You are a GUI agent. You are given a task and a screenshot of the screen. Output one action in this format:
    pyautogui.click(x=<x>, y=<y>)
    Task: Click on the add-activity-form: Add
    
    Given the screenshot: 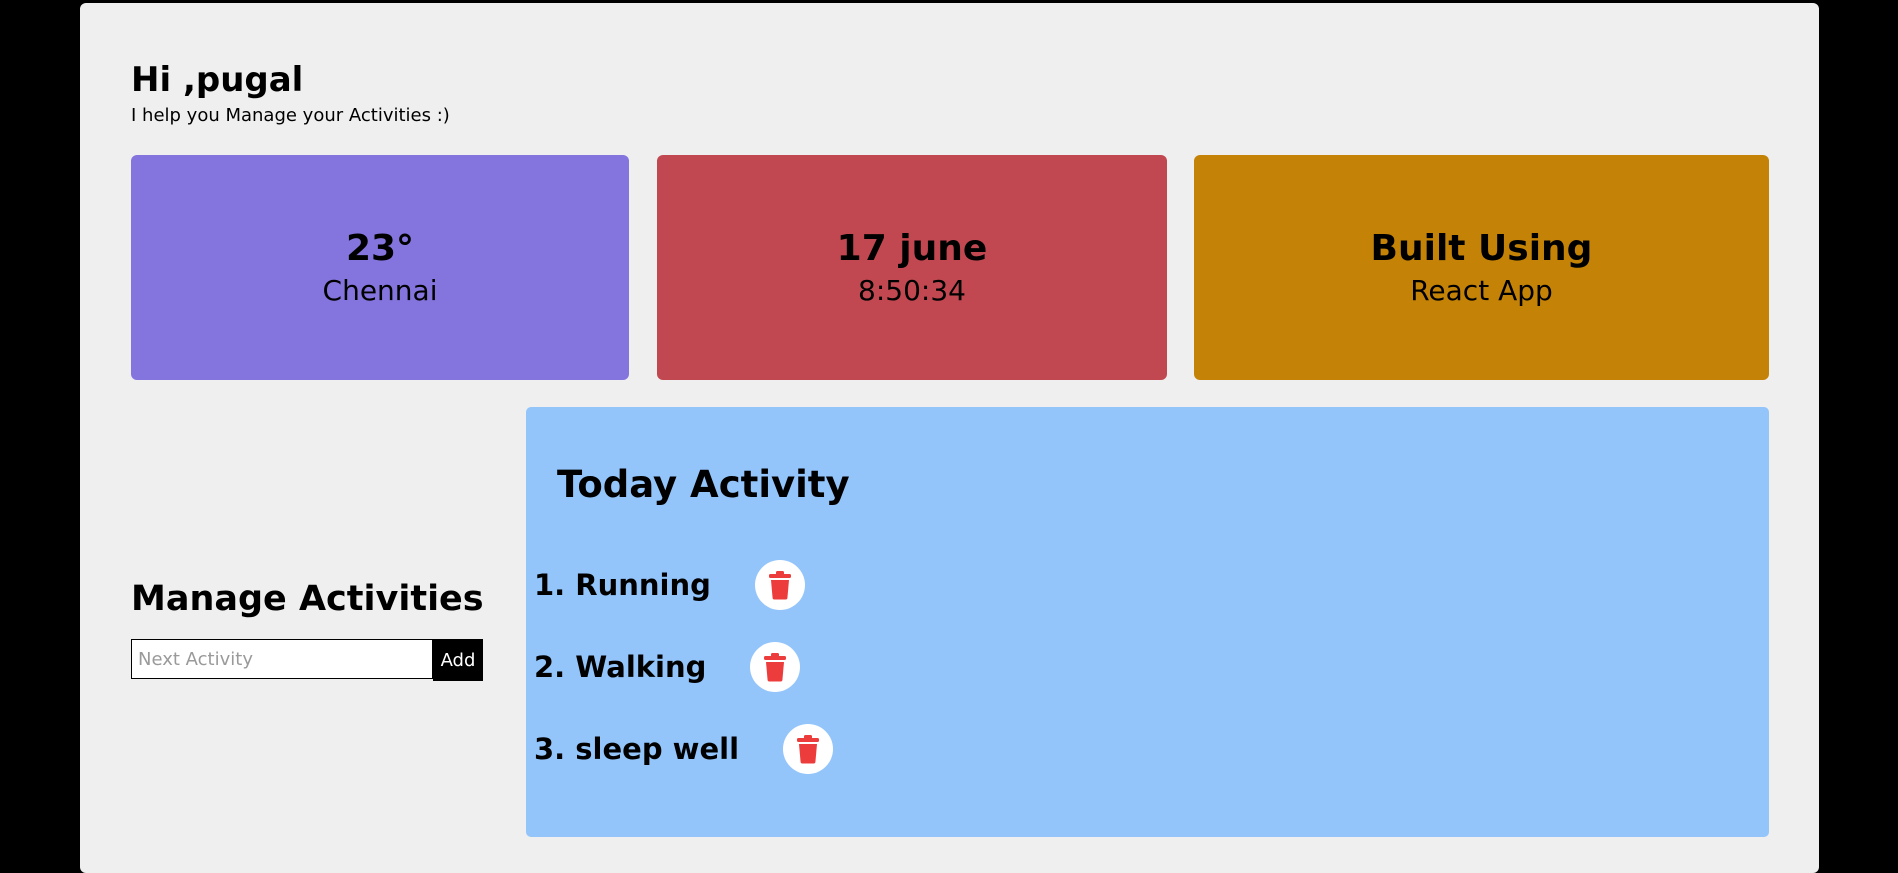 What is the action you would take?
    pyautogui.click(x=307, y=660)
    